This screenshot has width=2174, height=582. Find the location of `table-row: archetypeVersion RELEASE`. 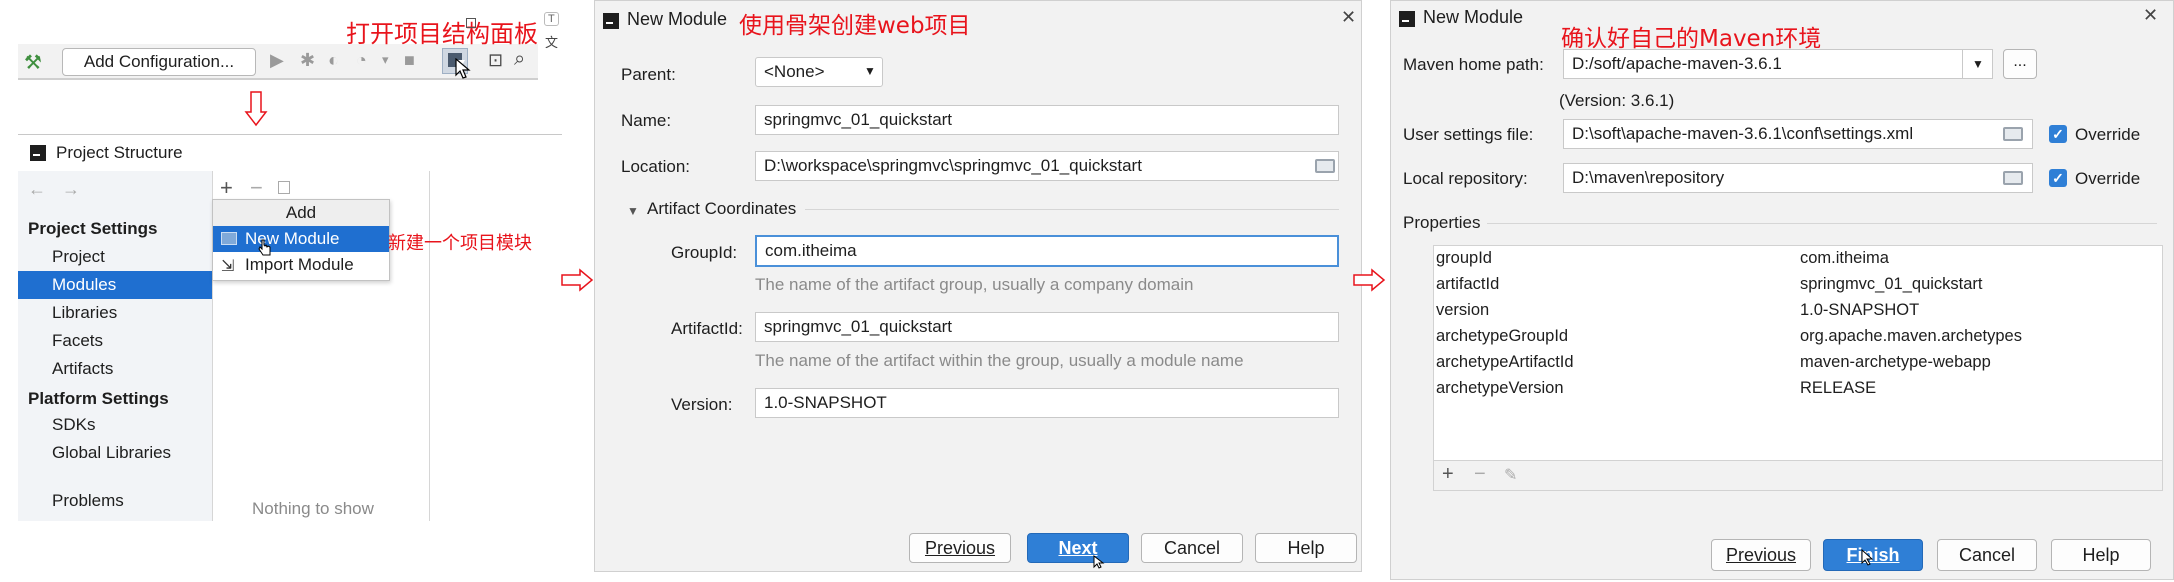

table-row: archetypeVersion RELEASE is located at coordinates (1799, 389).